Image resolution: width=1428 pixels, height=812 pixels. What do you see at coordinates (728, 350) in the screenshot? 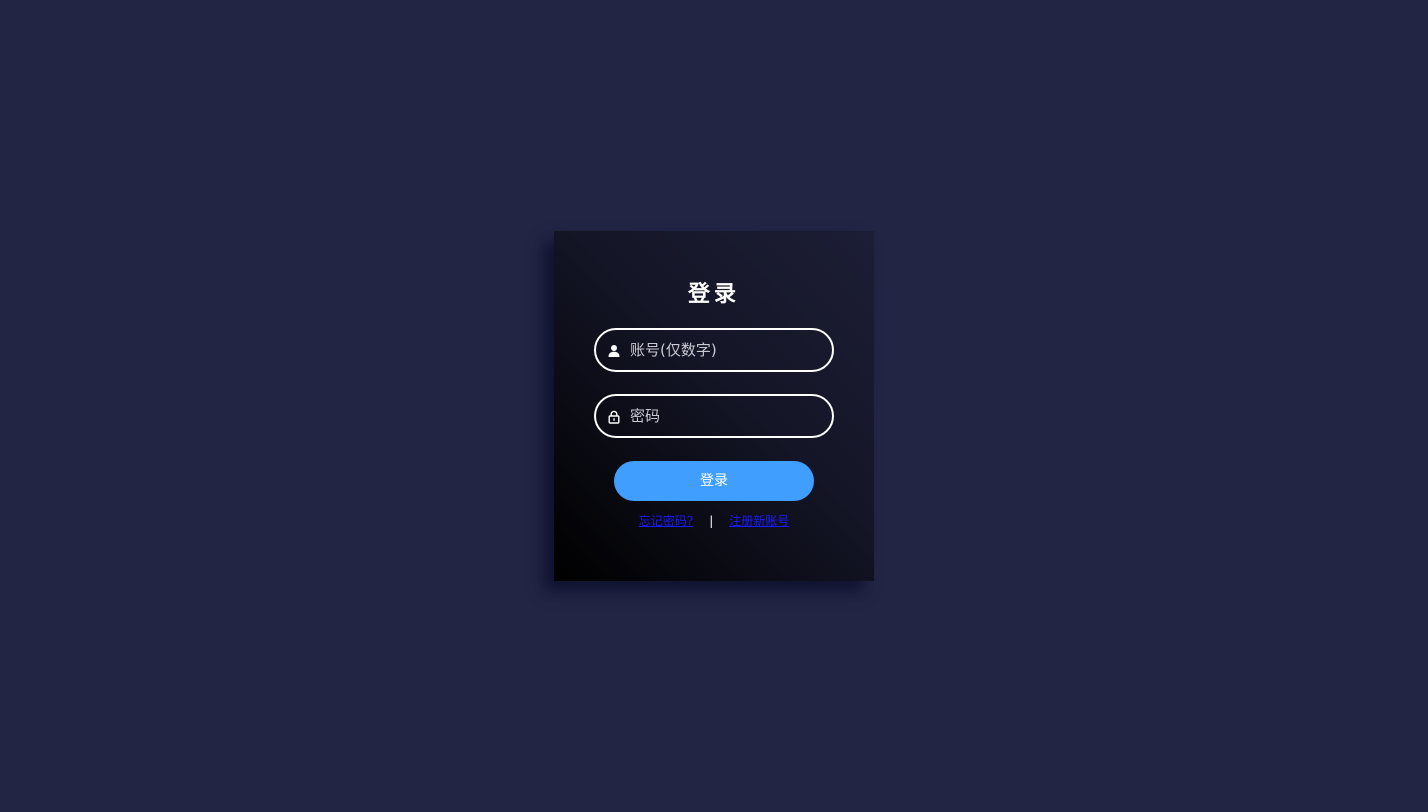
I see `username-input` at bounding box center [728, 350].